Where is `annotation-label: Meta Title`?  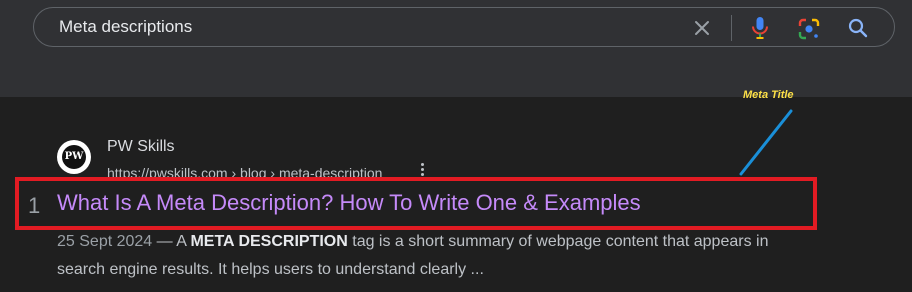
annotation-label: Meta Title is located at coordinates (768, 95).